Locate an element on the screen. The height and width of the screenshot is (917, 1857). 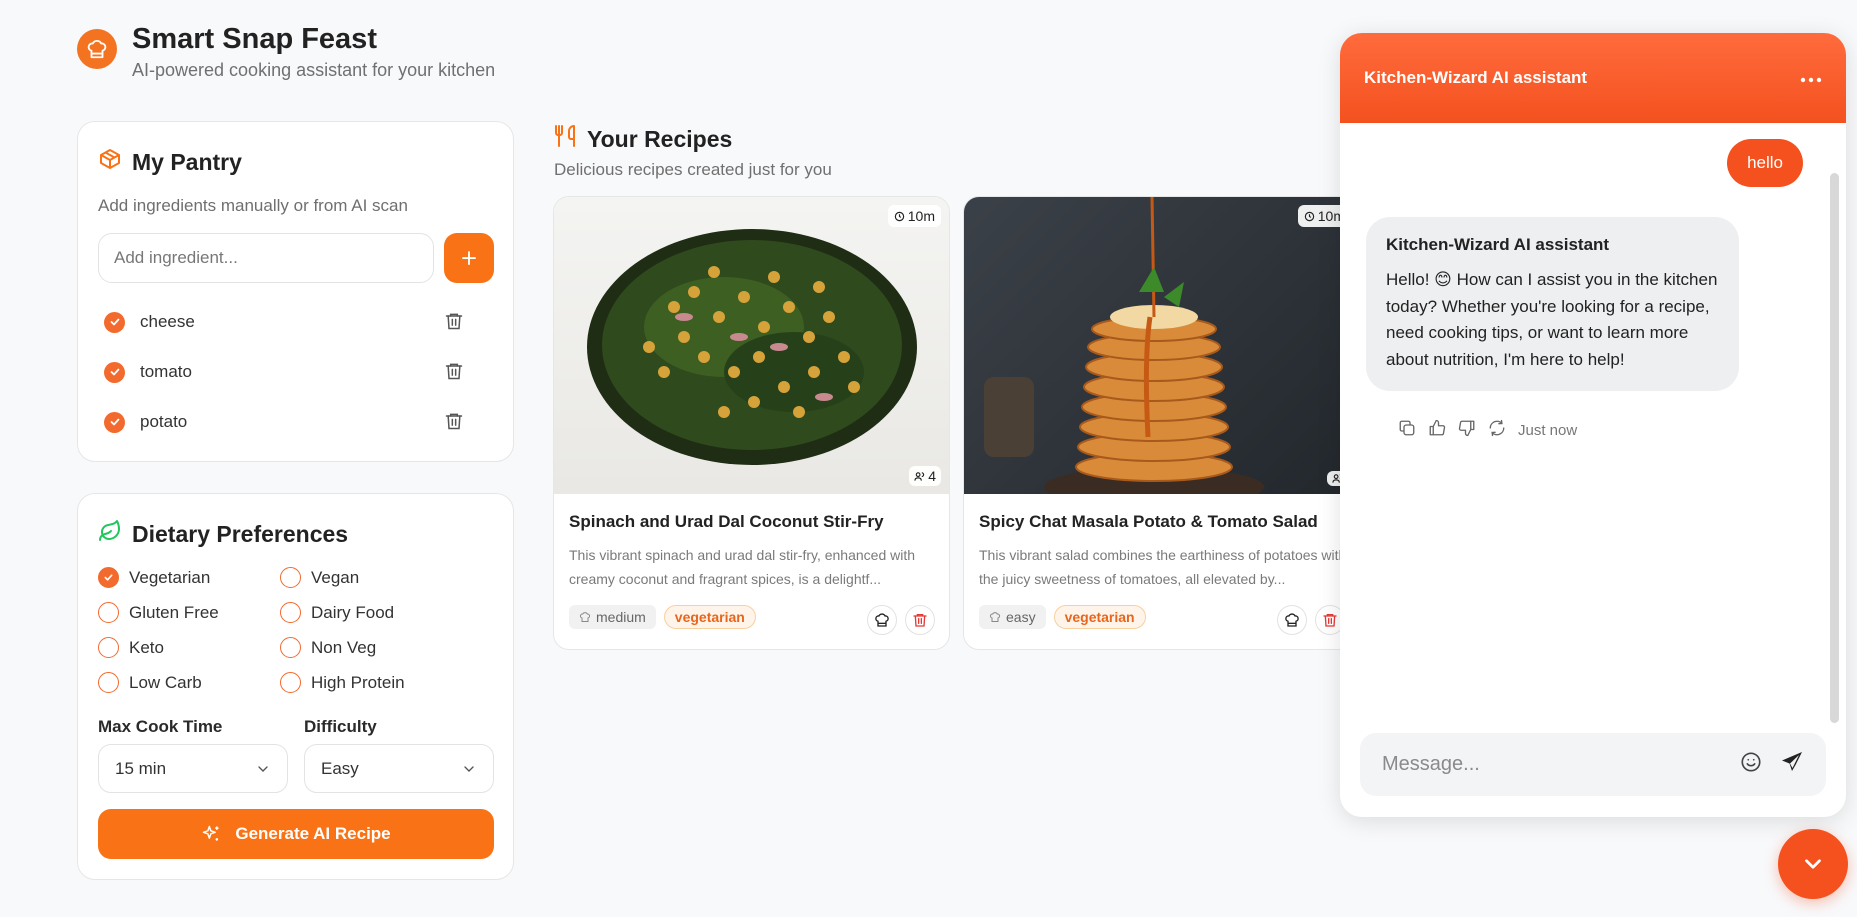
diet-option-label: Gluten Free is located at coordinates (174, 612).